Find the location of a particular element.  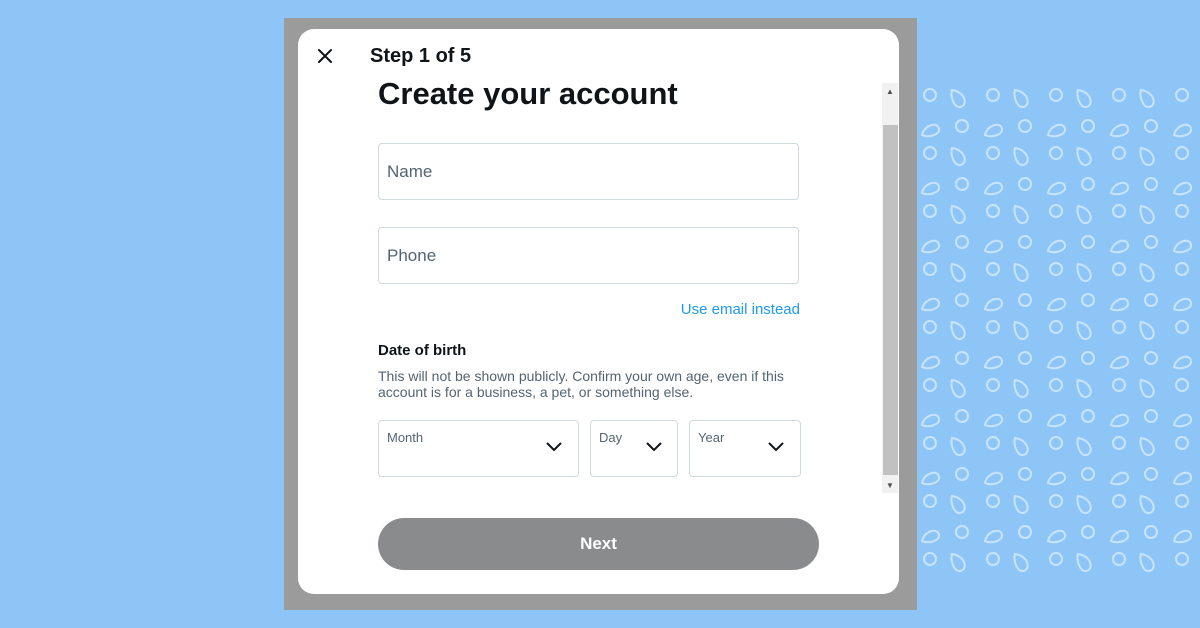

month-label: Month is located at coordinates (405, 437).